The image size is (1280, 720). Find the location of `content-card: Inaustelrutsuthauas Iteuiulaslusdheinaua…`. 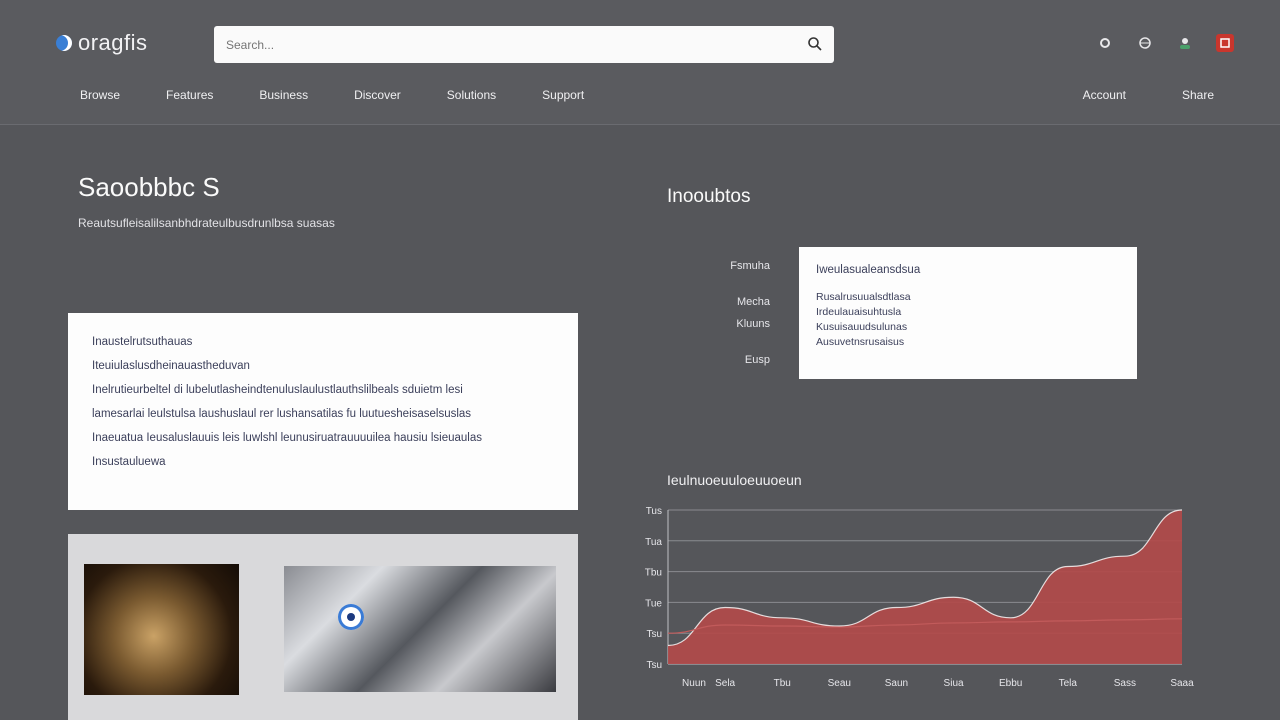

content-card: Inaustelrutsuthauas Iteuiulaslusdheinaua… is located at coordinates (323, 411).